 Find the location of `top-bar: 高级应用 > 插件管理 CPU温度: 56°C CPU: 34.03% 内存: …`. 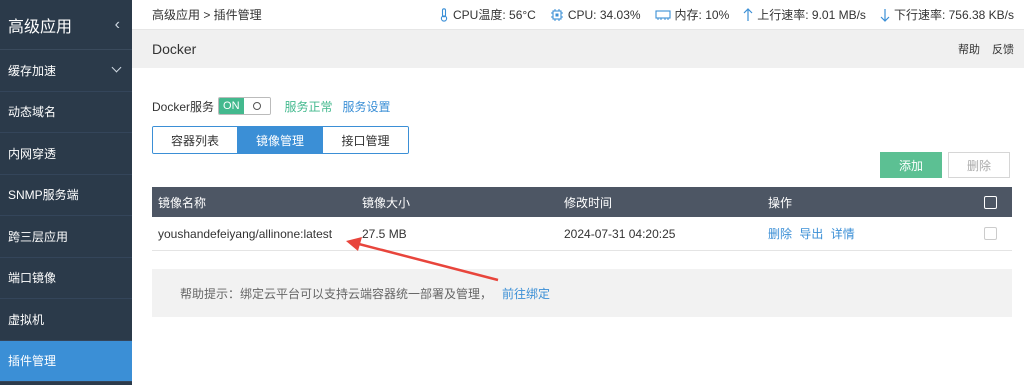

top-bar: 高级应用 > 插件管理 CPU温度: 56°C CPU: 34.03% 内存: … is located at coordinates (578, 15).